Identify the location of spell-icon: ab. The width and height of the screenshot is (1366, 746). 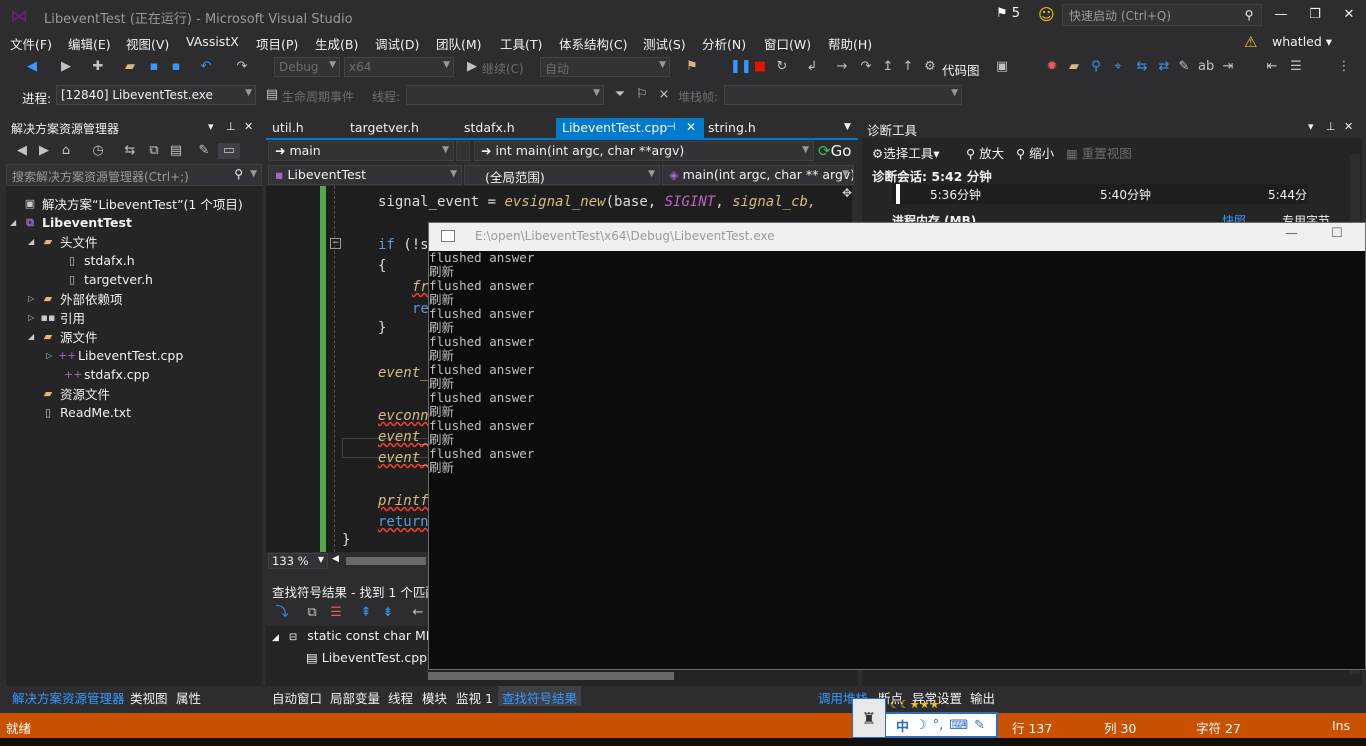
(1206, 67).